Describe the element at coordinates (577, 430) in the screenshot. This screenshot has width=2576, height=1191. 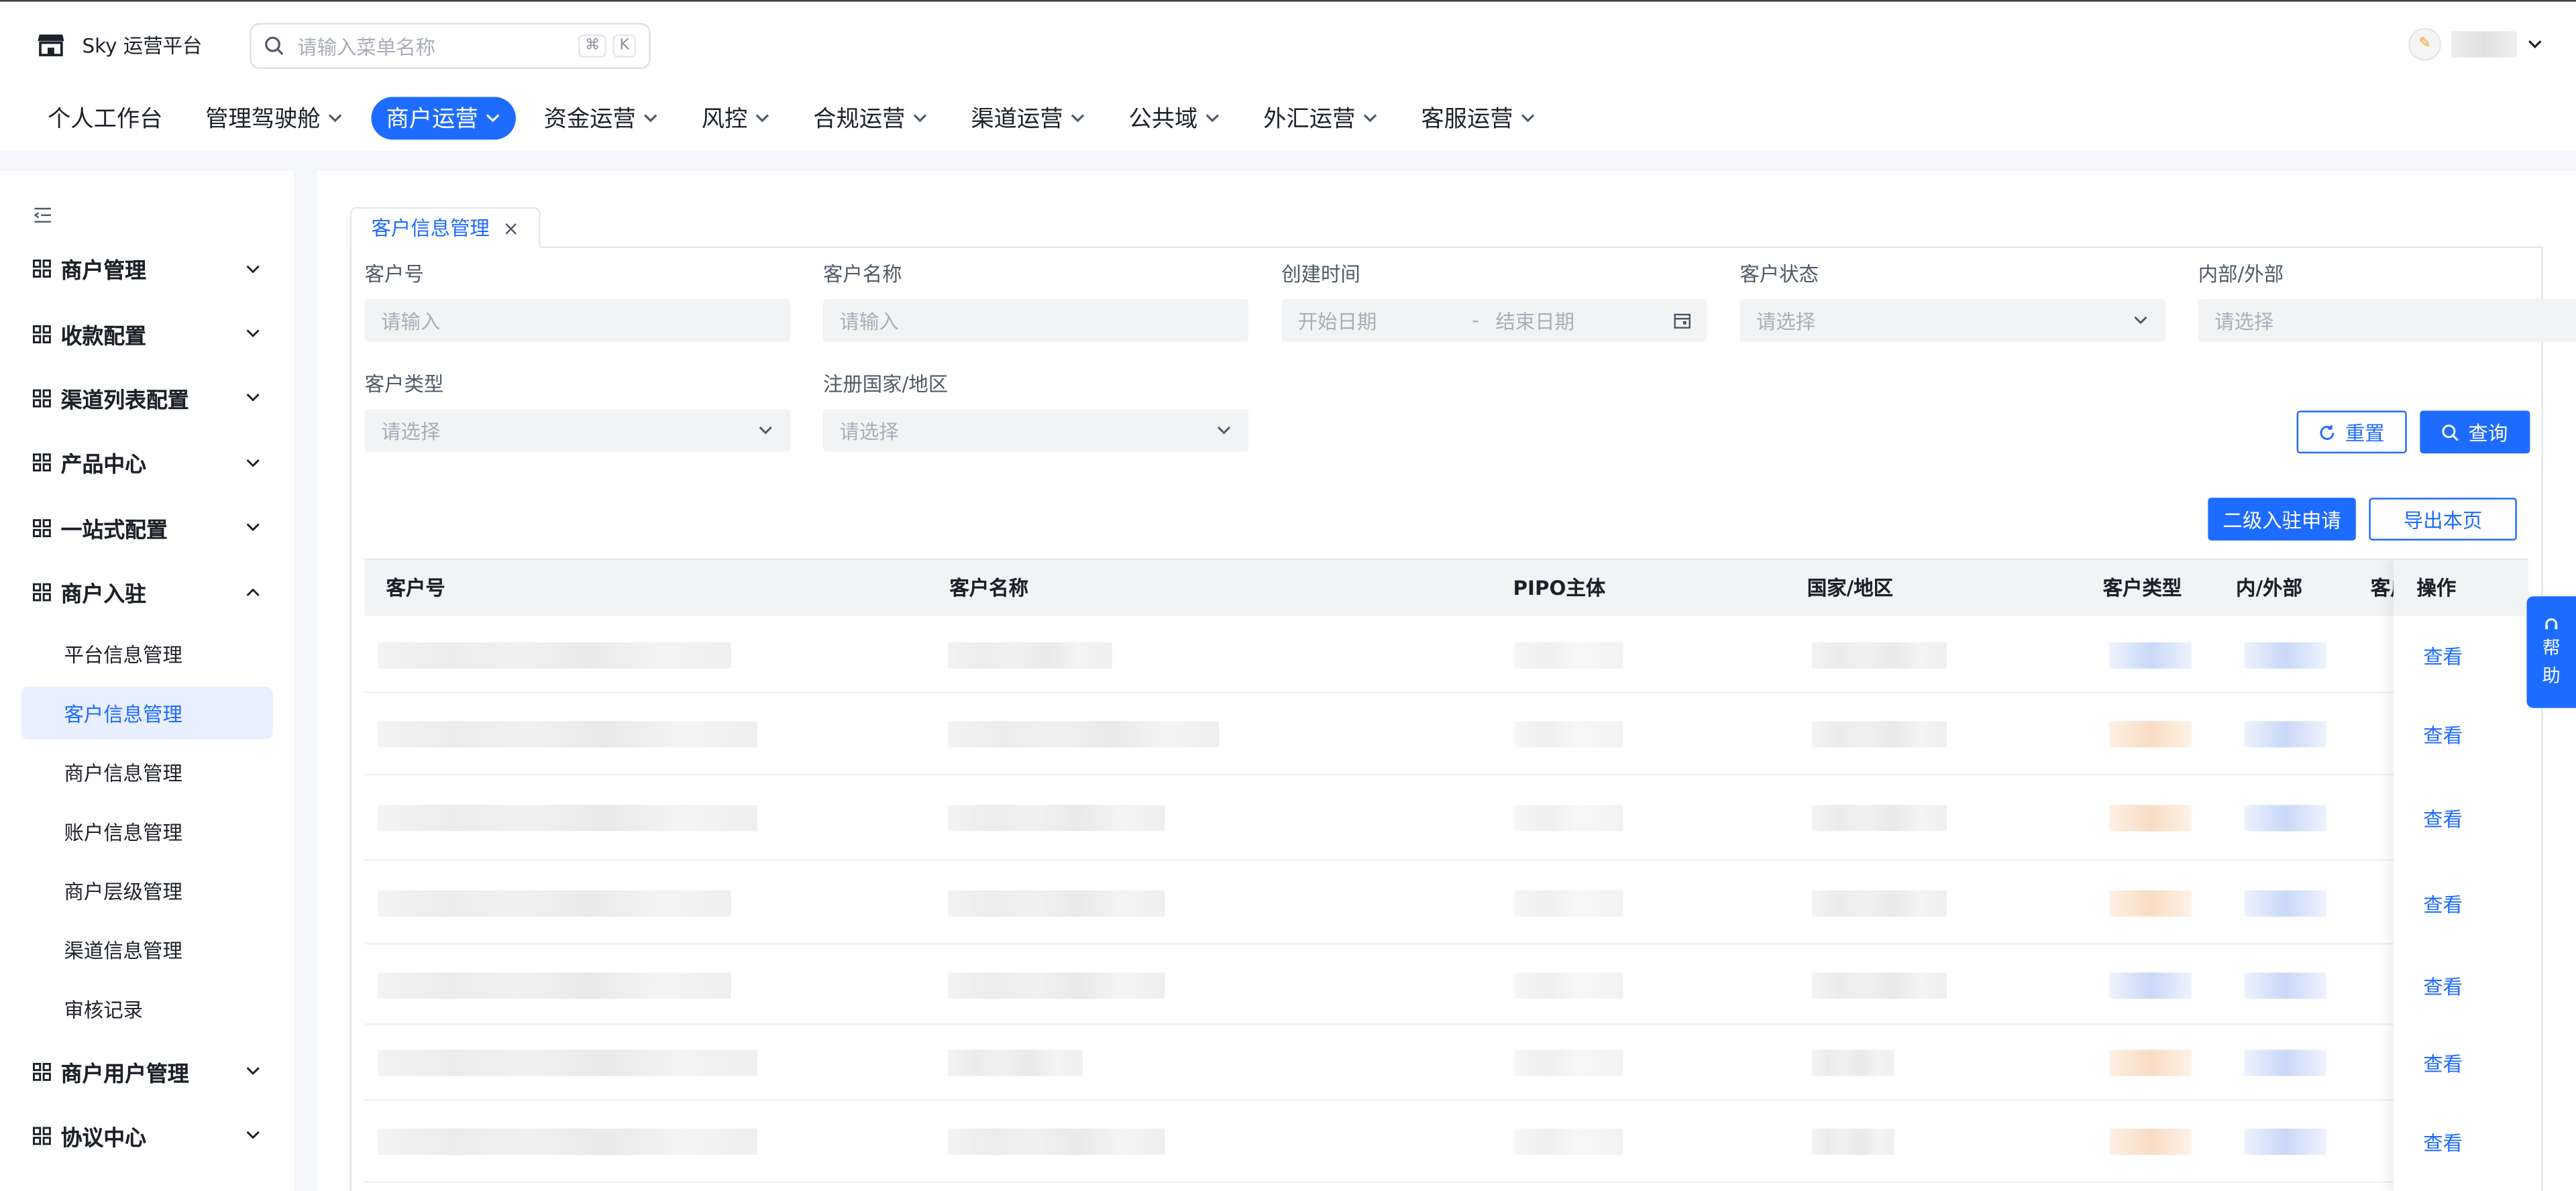
I see `customer-type-select: 请选择` at that location.